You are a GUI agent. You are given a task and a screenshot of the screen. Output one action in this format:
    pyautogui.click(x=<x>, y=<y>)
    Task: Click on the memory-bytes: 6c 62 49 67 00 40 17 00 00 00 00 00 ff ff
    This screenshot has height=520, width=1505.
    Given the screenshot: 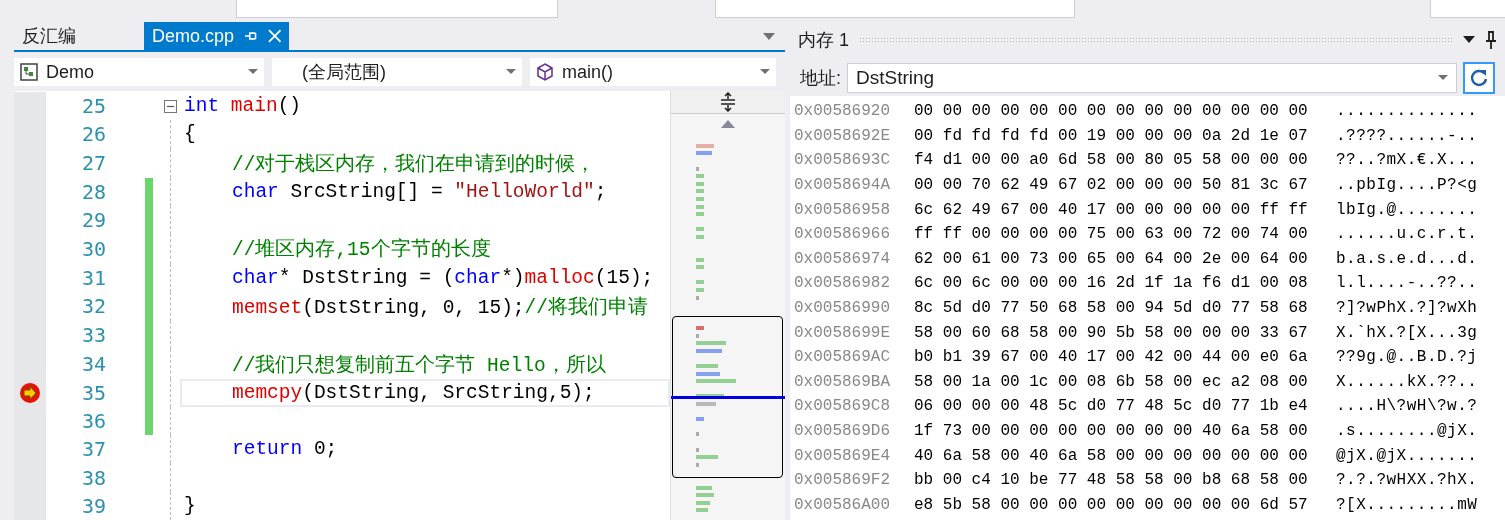 What is the action you would take?
    pyautogui.click(x=1111, y=209)
    